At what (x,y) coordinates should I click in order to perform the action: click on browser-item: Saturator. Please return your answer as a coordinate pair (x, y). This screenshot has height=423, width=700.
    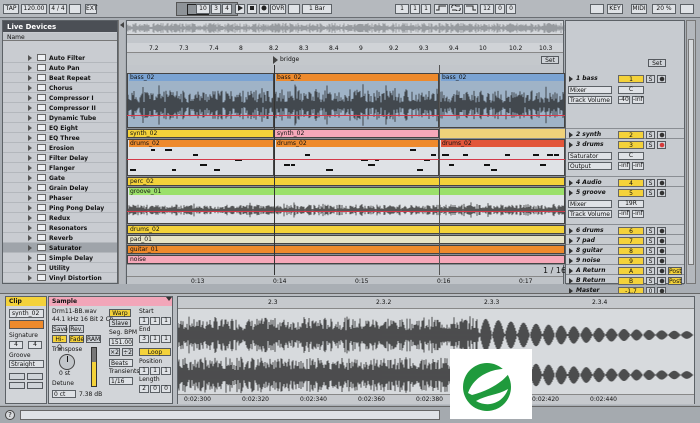
    Looking at the image, I should click on (60, 248).